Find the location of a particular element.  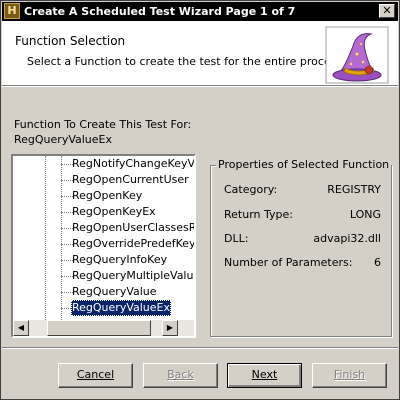

dll-value: advapi32.dll is located at coordinates (347, 238).